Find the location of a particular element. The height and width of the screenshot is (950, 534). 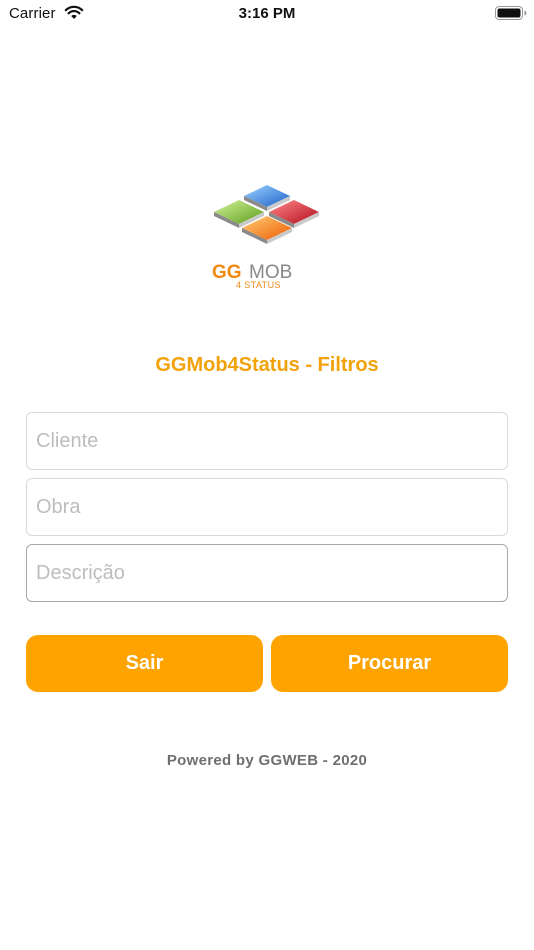

status-bar: Carrier 3:16 PM is located at coordinates (267, 14).